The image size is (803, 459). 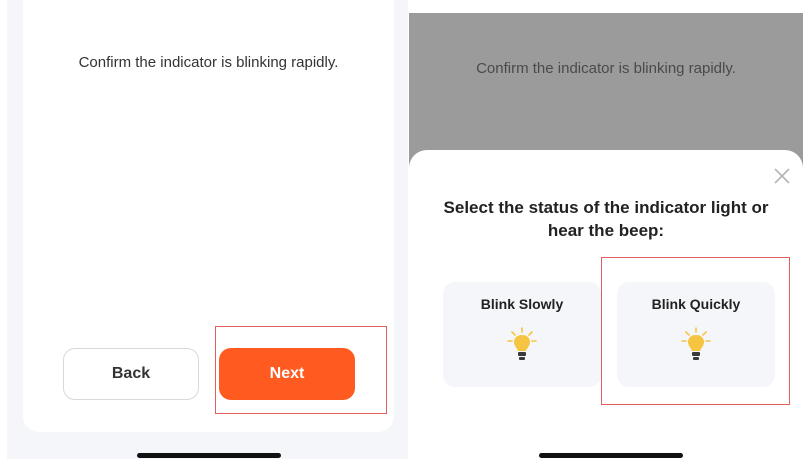 I want to click on blink-slowly-option: Blink Slowly, so click(x=522, y=334).